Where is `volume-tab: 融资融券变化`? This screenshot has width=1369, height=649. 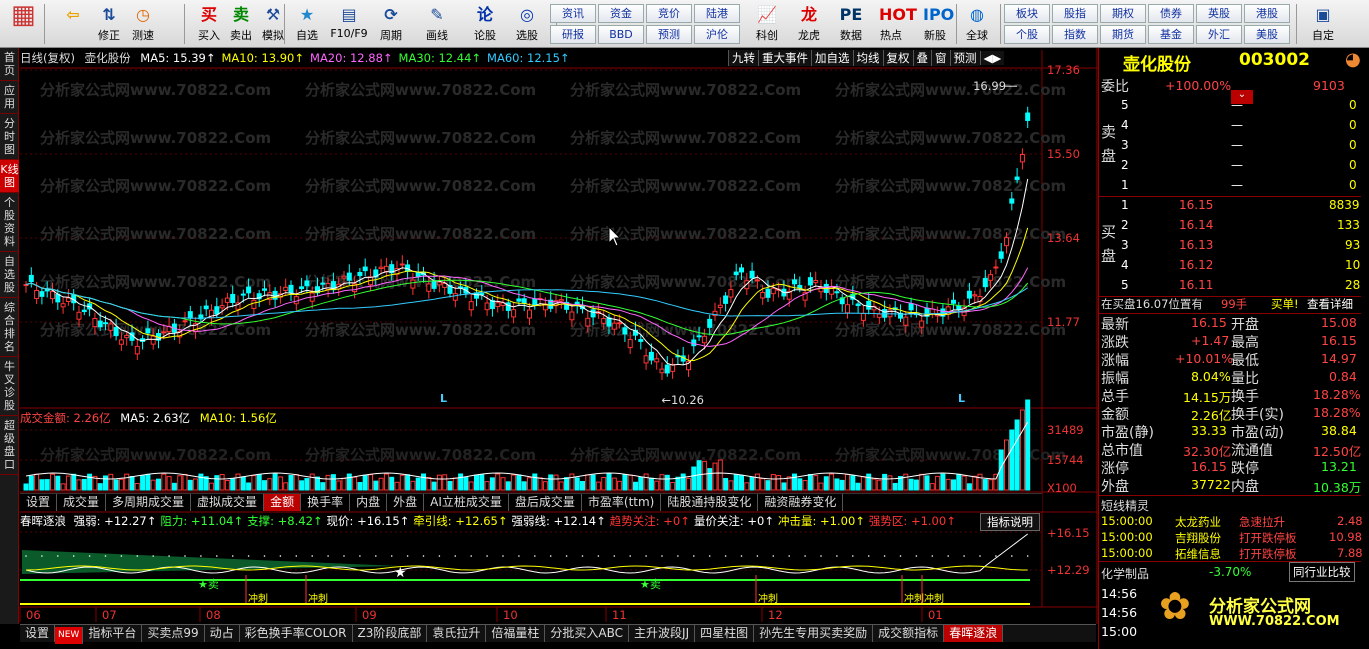
volume-tab: 融资融券变化 is located at coordinates (801, 502).